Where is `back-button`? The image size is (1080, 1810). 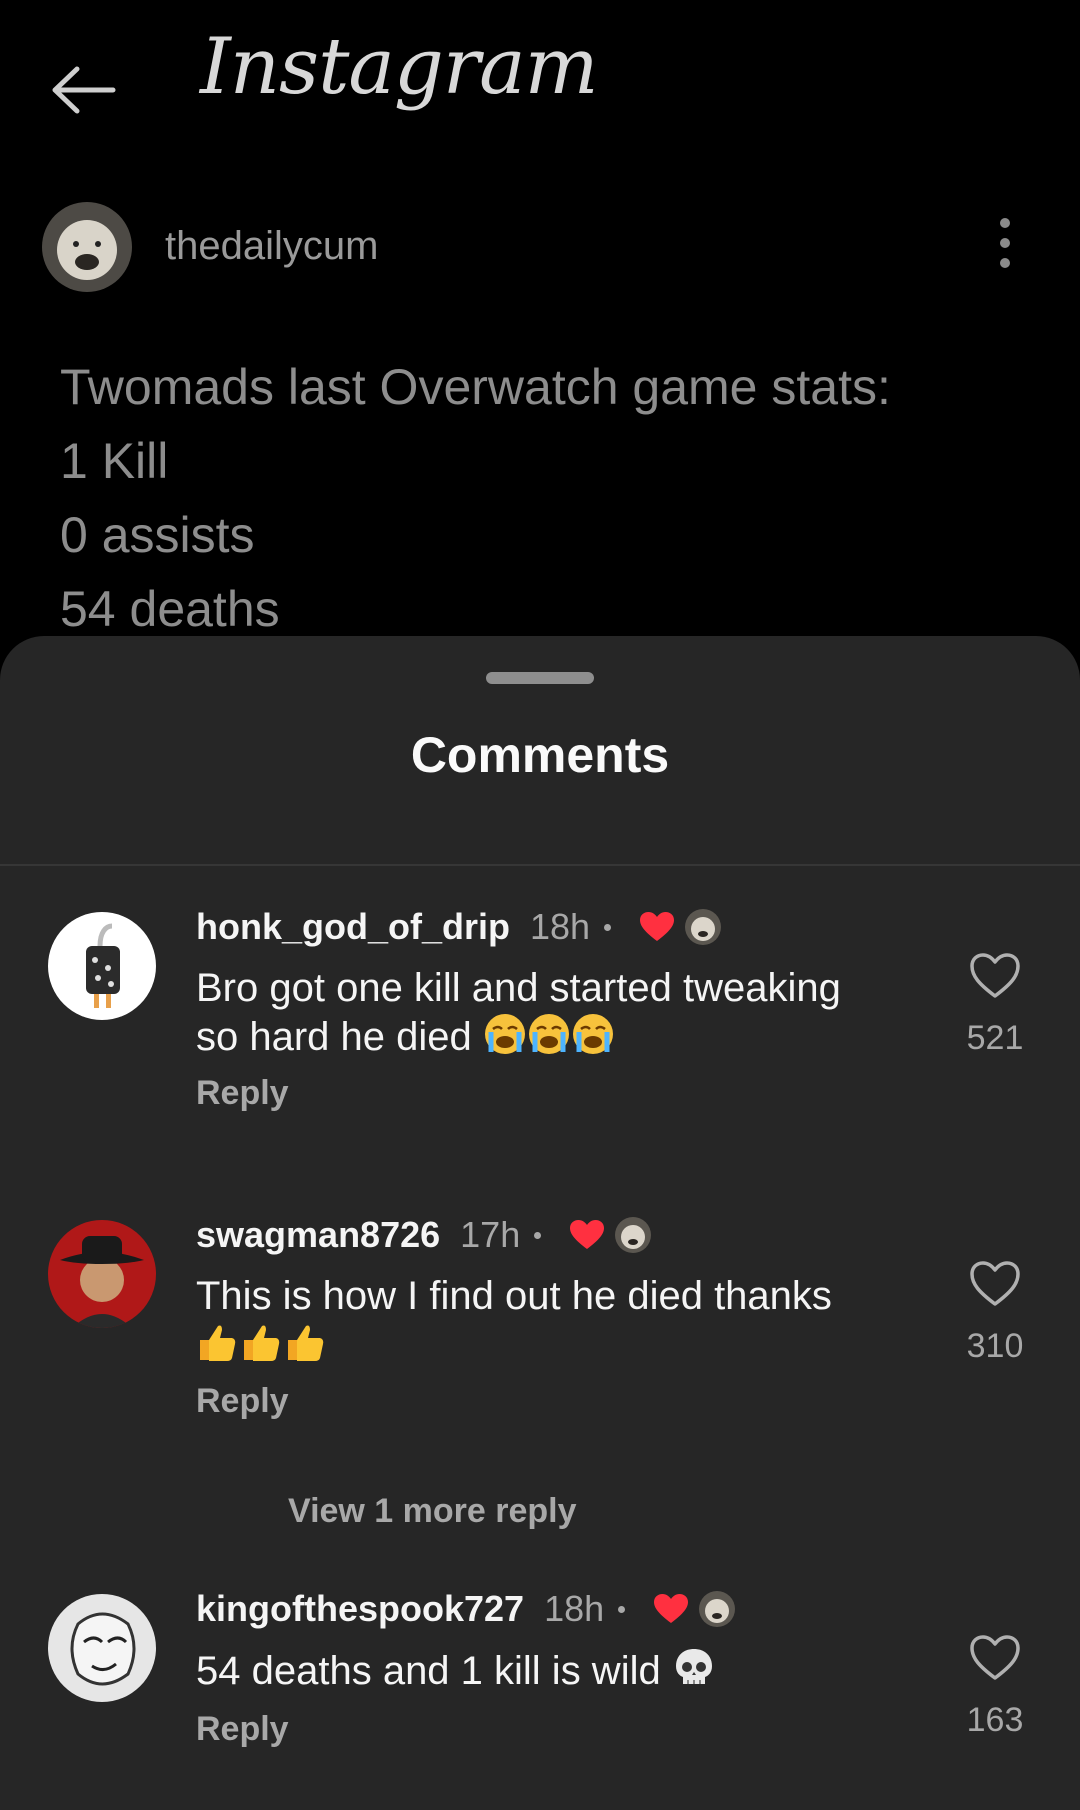 back-button is located at coordinates (82, 90).